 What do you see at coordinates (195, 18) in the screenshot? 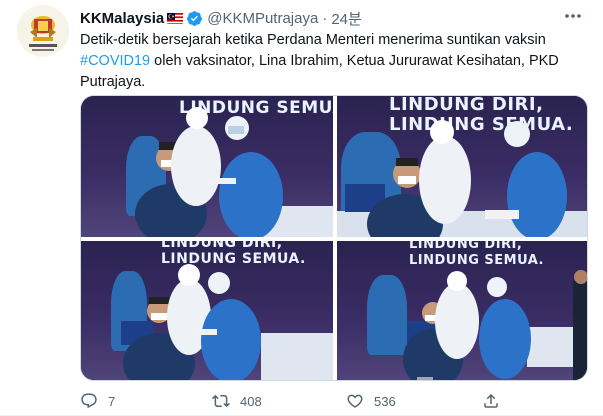
I see `verified-badge-icon` at bounding box center [195, 18].